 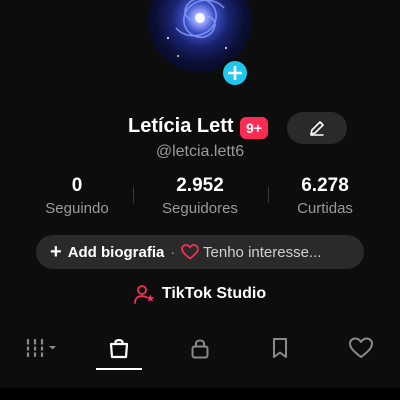 I want to click on tab-private, so click(x=200, y=348).